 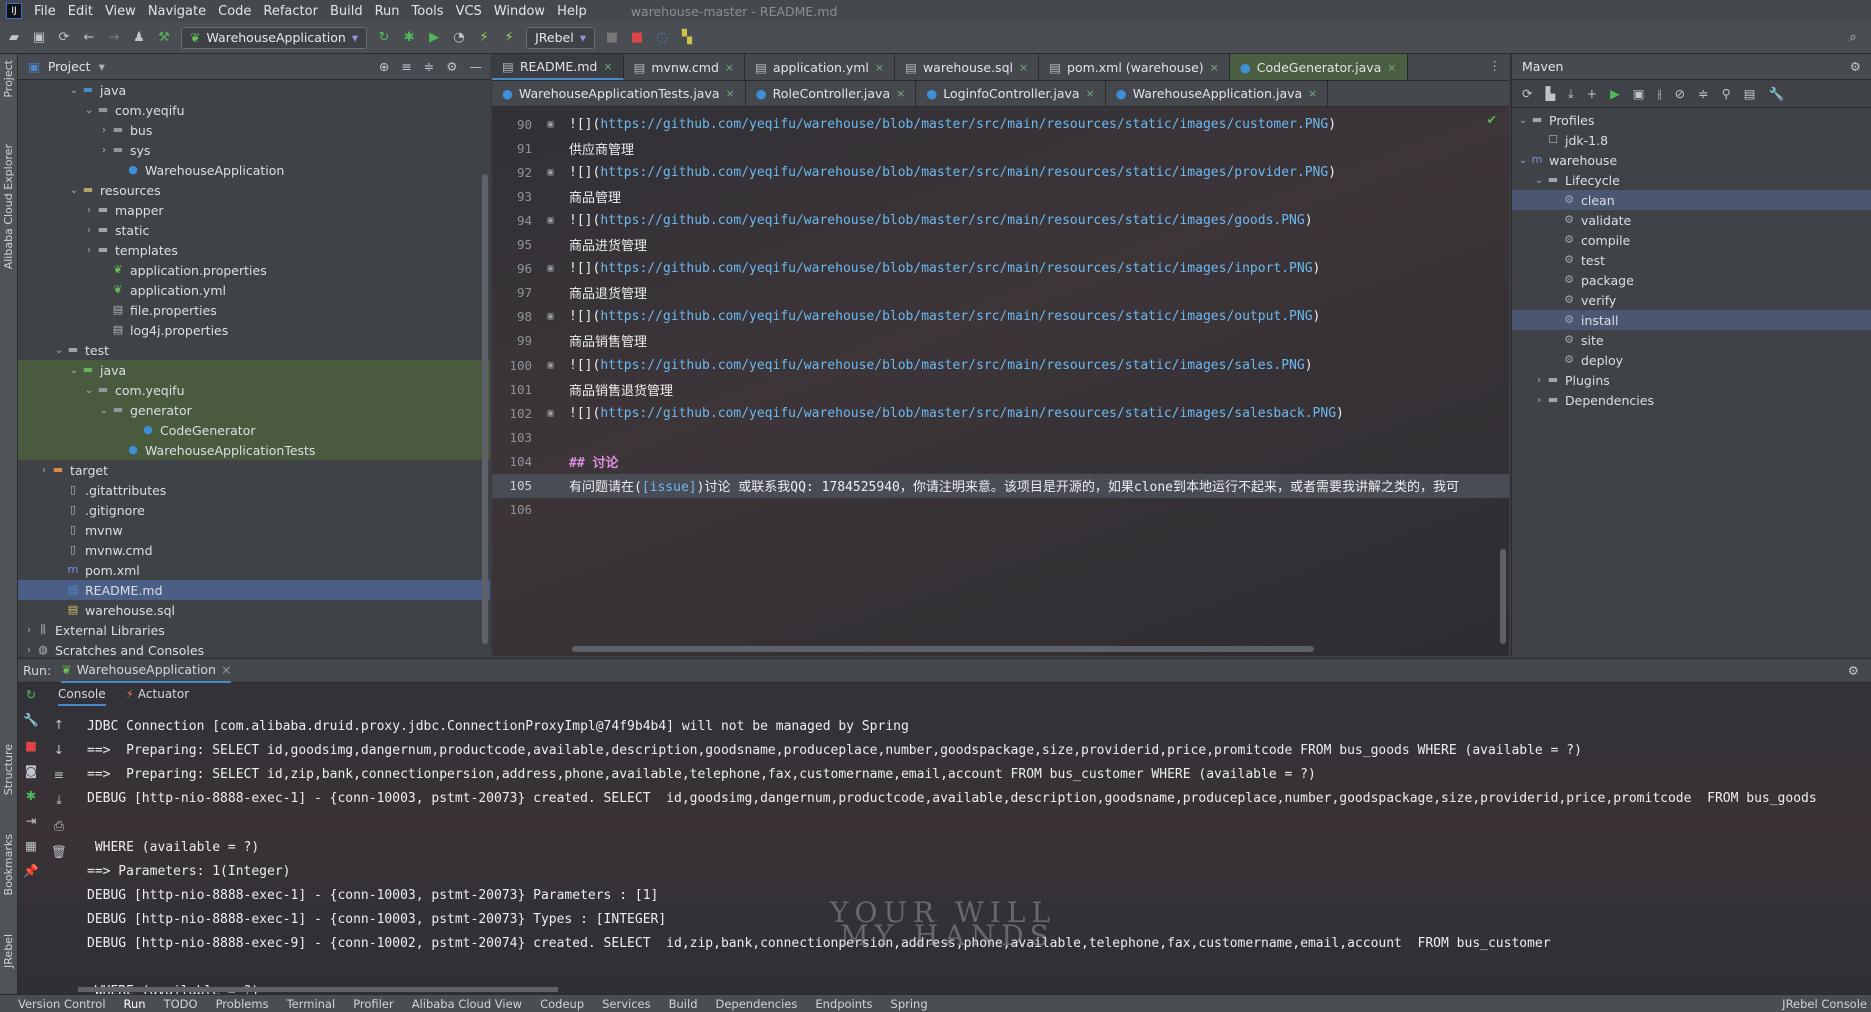 I want to click on layout-icon: ▦, so click(x=31, y=845).